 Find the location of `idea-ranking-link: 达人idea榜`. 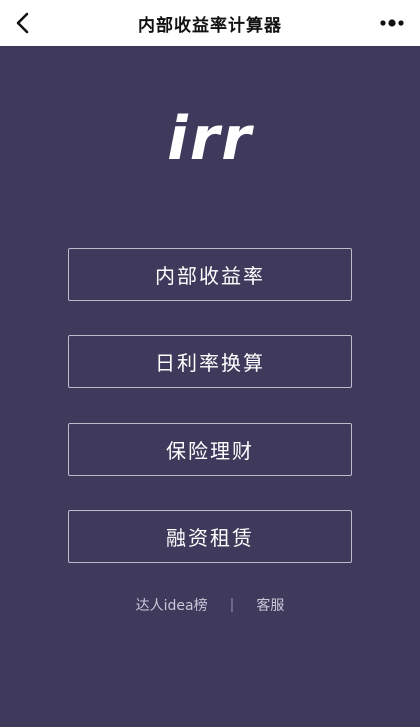

idea-ranking-link: 达人idea榜 is located at coordinates (172, 605).